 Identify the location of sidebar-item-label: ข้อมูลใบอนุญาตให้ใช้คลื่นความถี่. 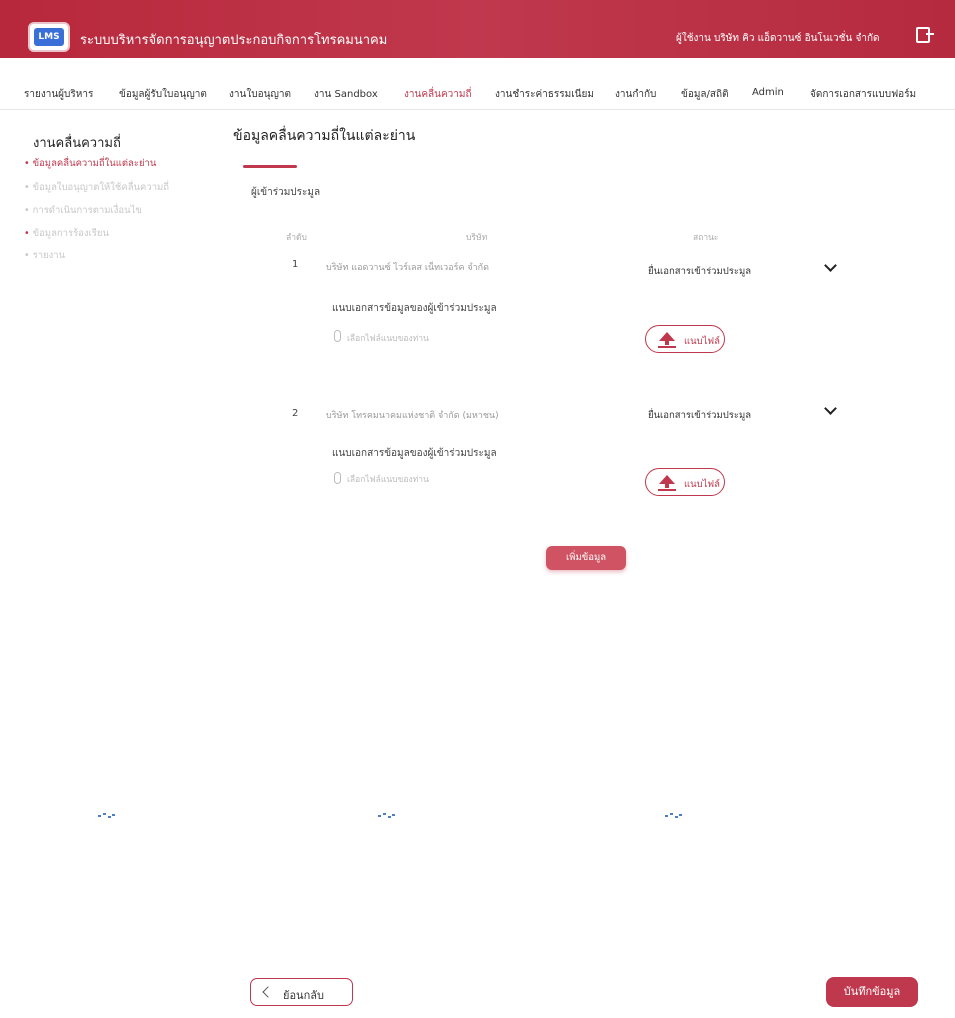
(101, 187).